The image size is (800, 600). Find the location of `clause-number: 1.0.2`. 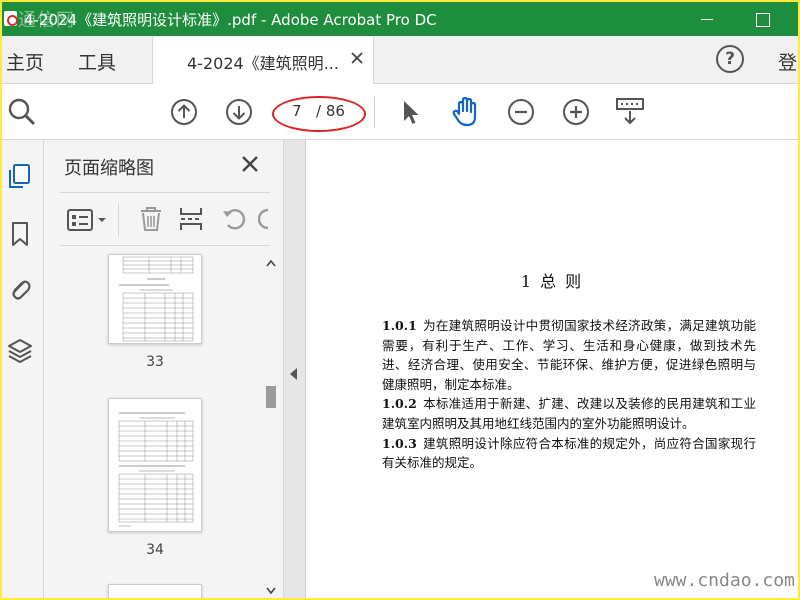

clause-number: 1.0.2 is located at coordinates (399, 404).